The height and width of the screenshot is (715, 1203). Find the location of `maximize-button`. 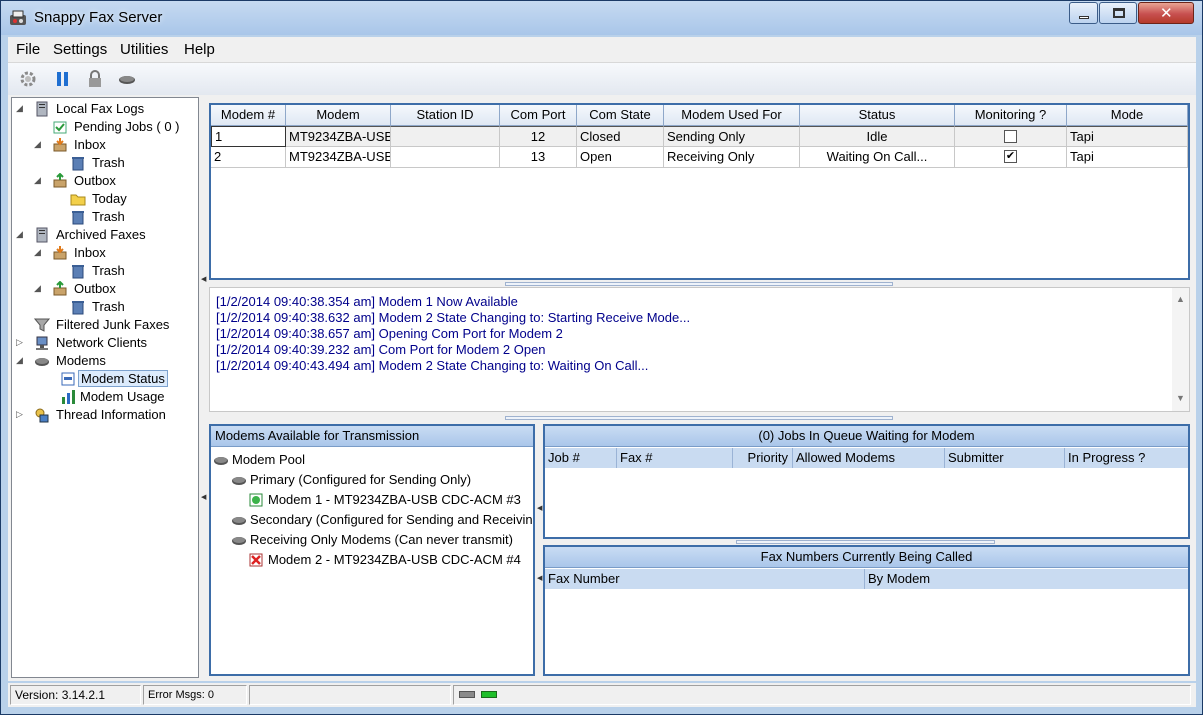

maximize-button is located at coordinates (1118, 13).